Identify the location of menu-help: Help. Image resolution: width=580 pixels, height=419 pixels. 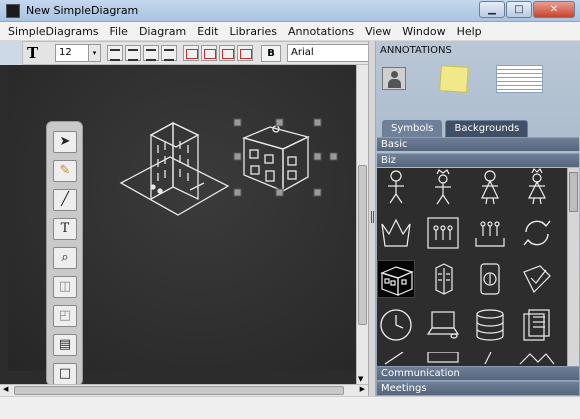
(469, 31).